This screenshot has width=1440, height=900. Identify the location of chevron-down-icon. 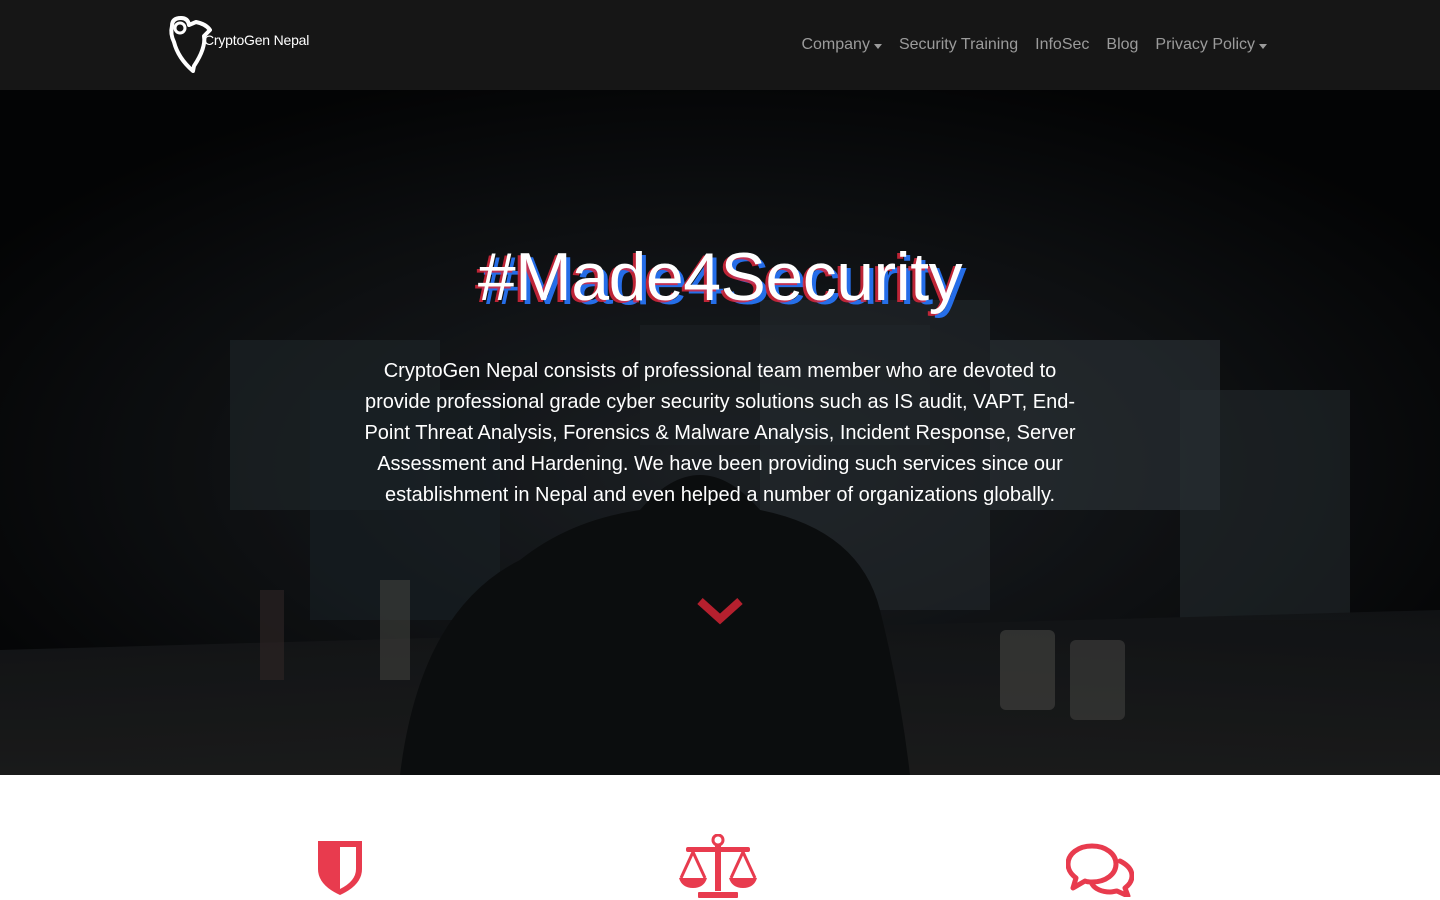
(720, 611).